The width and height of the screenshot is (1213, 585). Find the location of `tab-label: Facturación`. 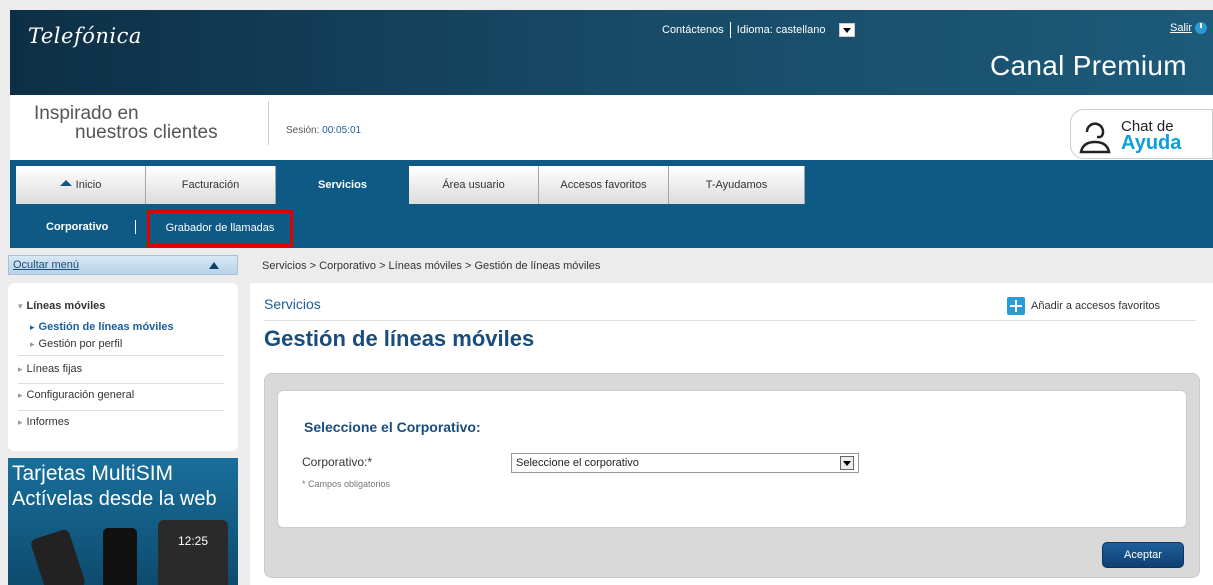

tab-label: Facturación is located at coordinates (210, 185).